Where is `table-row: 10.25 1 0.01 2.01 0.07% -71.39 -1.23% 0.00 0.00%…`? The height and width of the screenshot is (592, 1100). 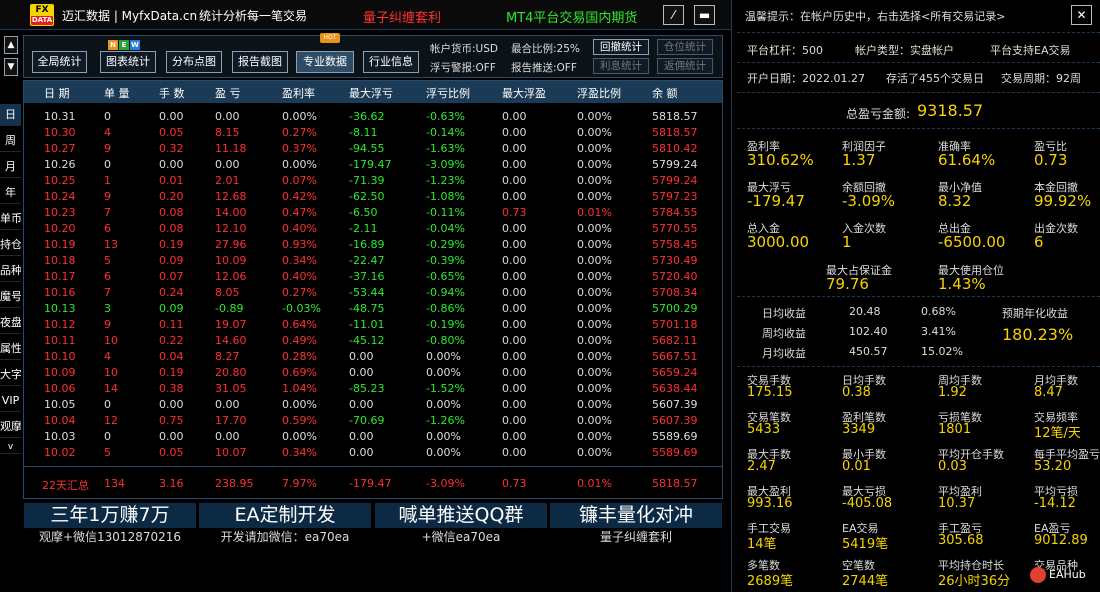 table-row: 10.25 1 0.01 2.01 0.07% -71.39 -1.23% 0.00 0.00%… is located at coordinates (373, 181).